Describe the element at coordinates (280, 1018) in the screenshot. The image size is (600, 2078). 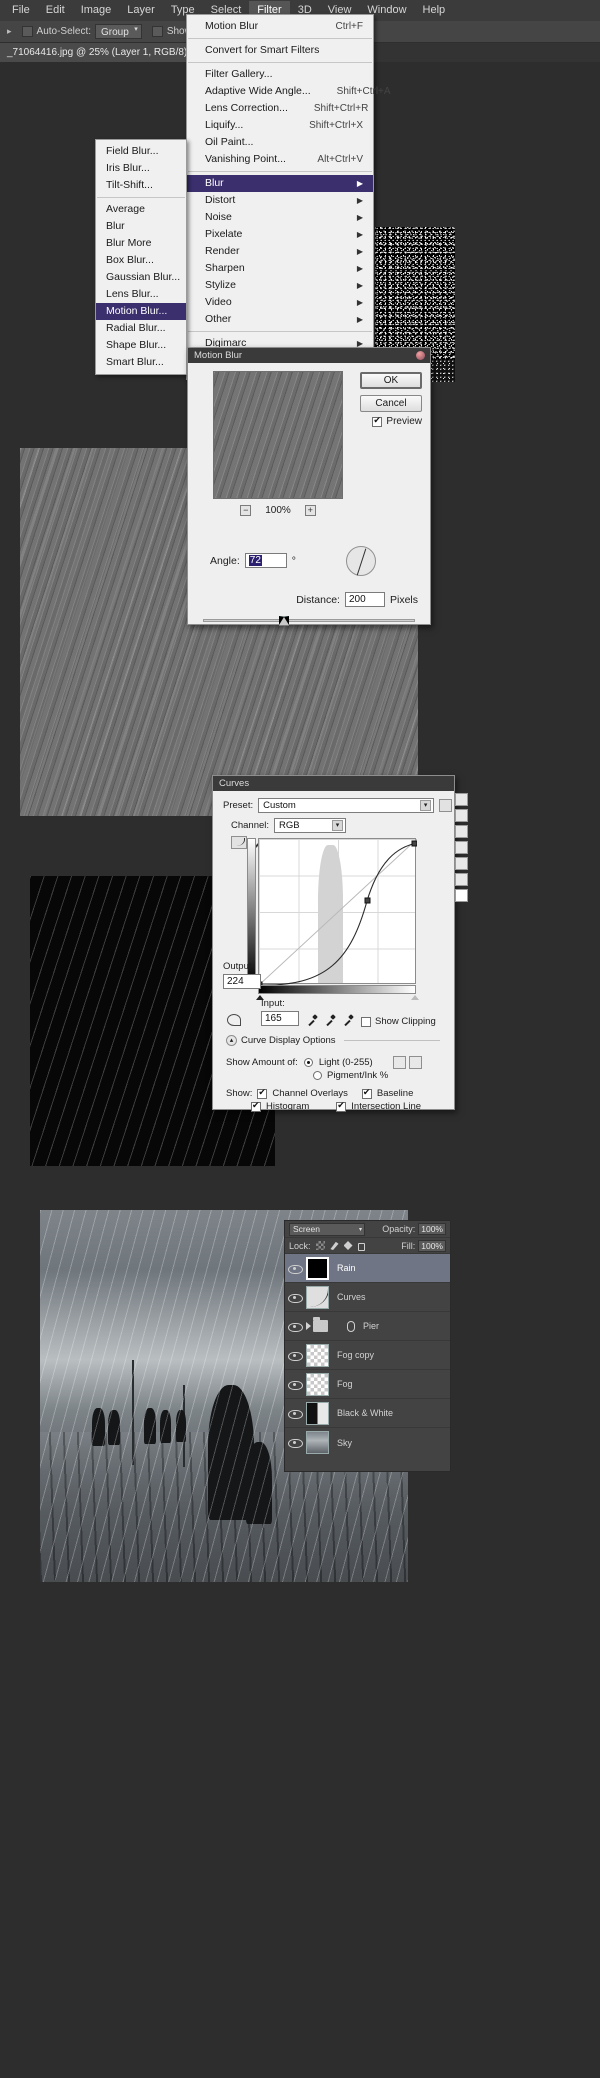
I see `input-input: 165` at that location.